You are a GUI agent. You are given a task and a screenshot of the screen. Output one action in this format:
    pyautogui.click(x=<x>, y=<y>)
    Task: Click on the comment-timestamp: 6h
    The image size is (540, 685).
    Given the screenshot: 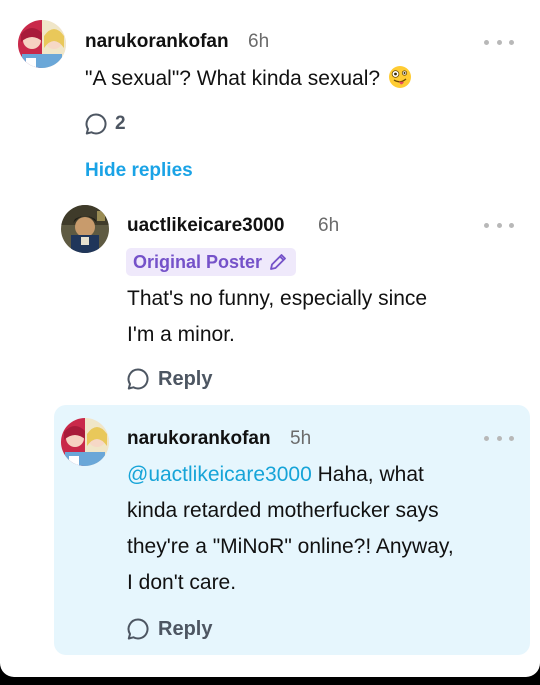 What is the action you would take?
    pyautogui.click(x=259, y=41)
    